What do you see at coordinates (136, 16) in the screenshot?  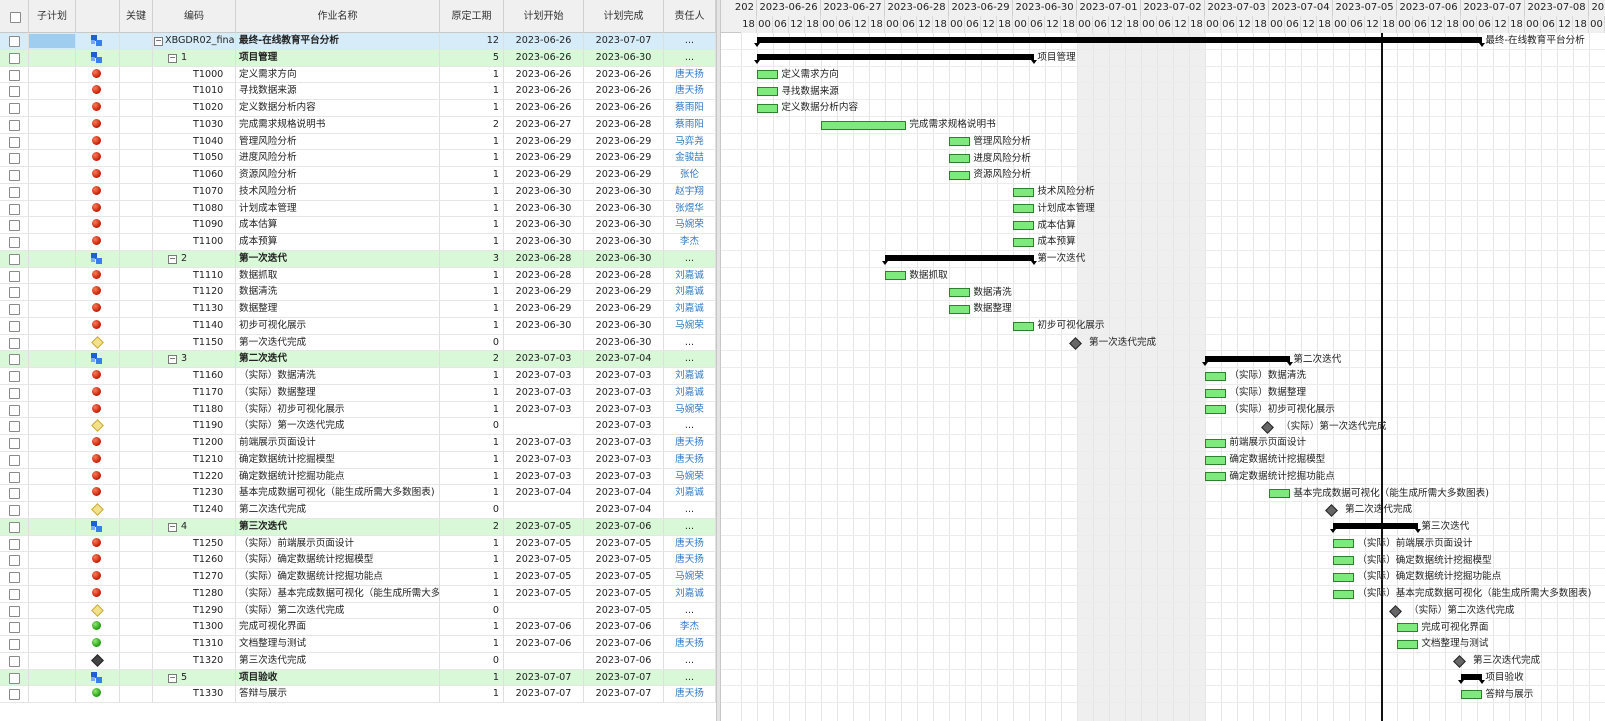 I see `header-critical: 关键` at bounding box center [136, 16].